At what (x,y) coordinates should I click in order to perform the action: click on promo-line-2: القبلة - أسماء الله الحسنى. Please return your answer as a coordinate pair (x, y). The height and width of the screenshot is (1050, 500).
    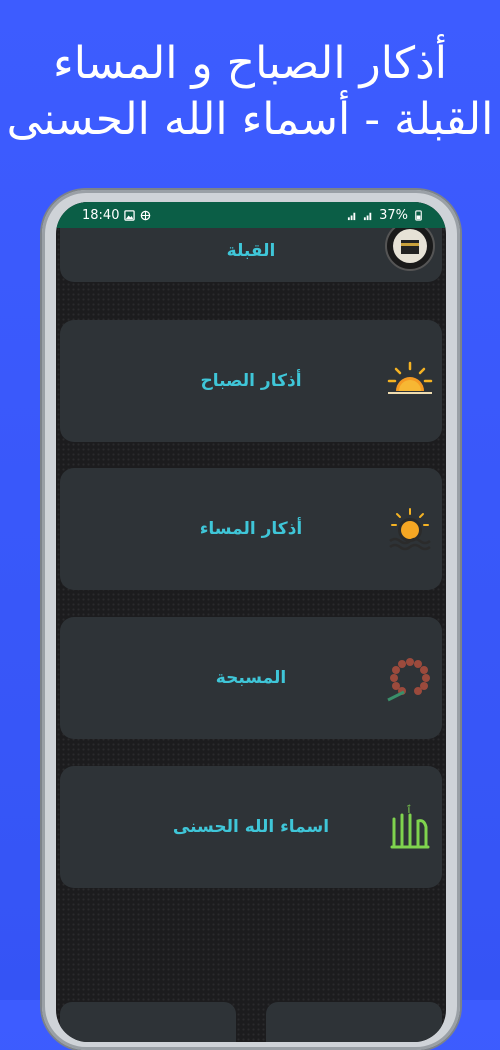
    Looking at the image, I should click on (250, 119).